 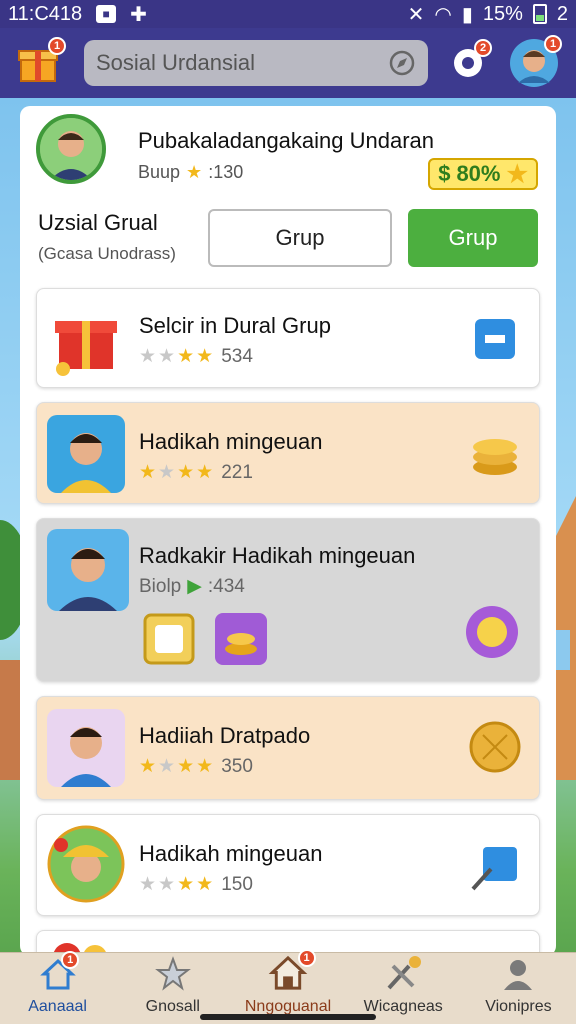 What do you see at coordinates (495, 453) in the screenshot?
I see `coin-stack-icon` at bounding box center [495, 453].